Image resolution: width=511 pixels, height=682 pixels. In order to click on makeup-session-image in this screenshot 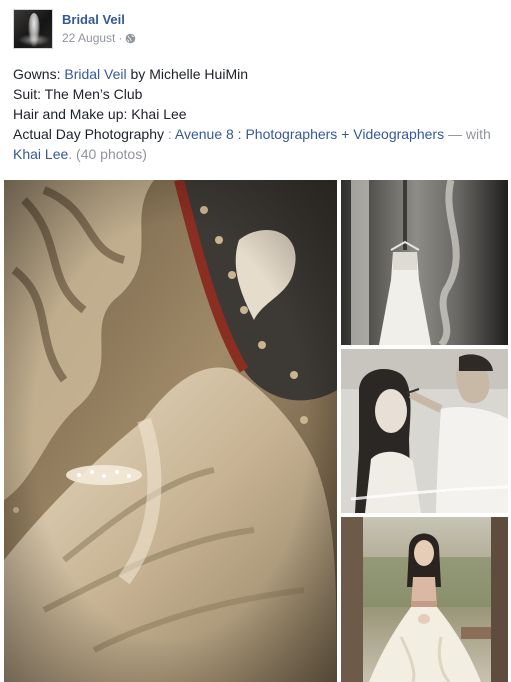, I will do `click(424, 431)`.